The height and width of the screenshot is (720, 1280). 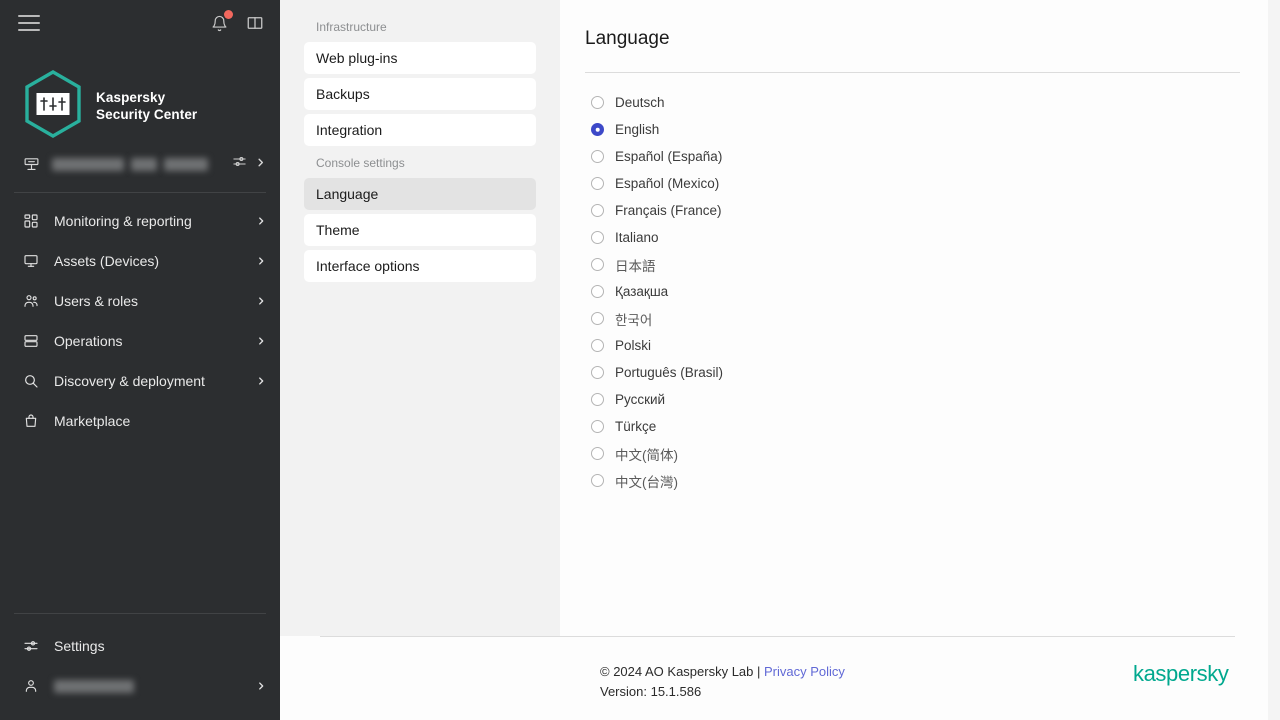 I want to click on submenu-item-label: Backups, so click(x=343, y=94).